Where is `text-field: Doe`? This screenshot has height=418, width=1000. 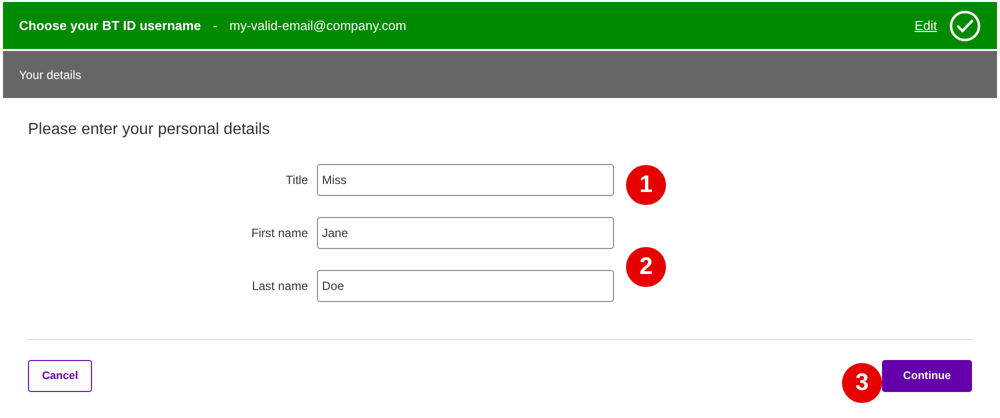 text-field: Doe is located at coordinates (465, 286).